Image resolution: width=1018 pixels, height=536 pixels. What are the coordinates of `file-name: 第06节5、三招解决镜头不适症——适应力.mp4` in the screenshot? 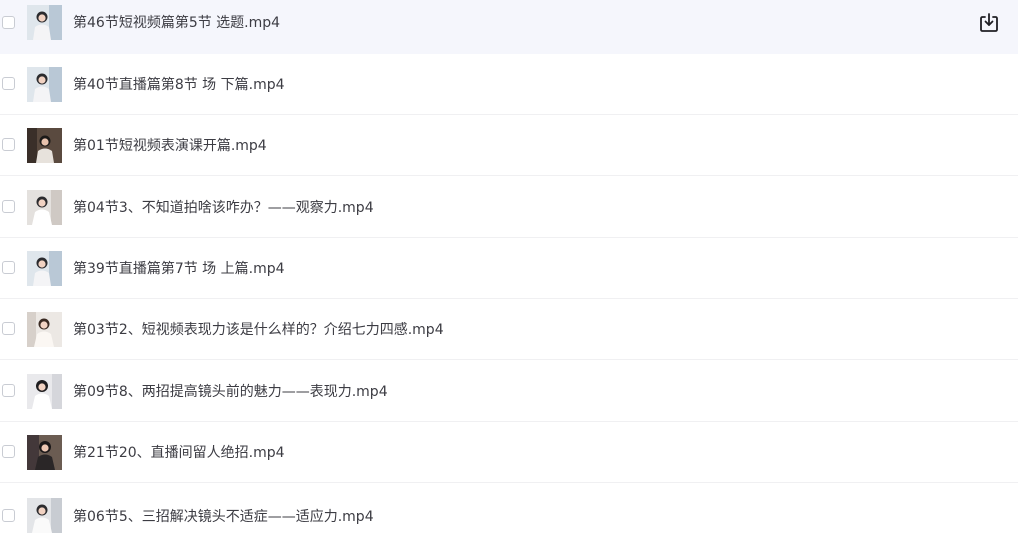 It's located at (223, 517).